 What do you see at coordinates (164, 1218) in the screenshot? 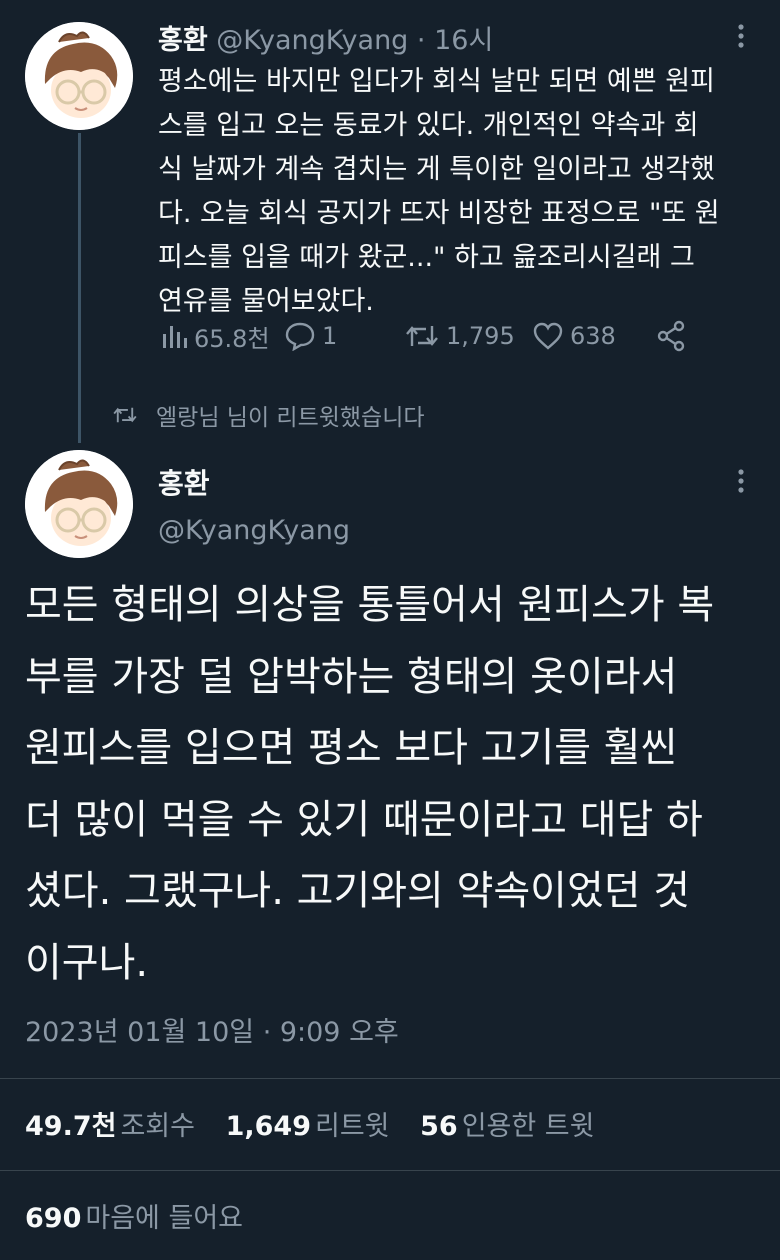
I see `likes-label: 마음에 들어요` at bounding box center [164, 1218].